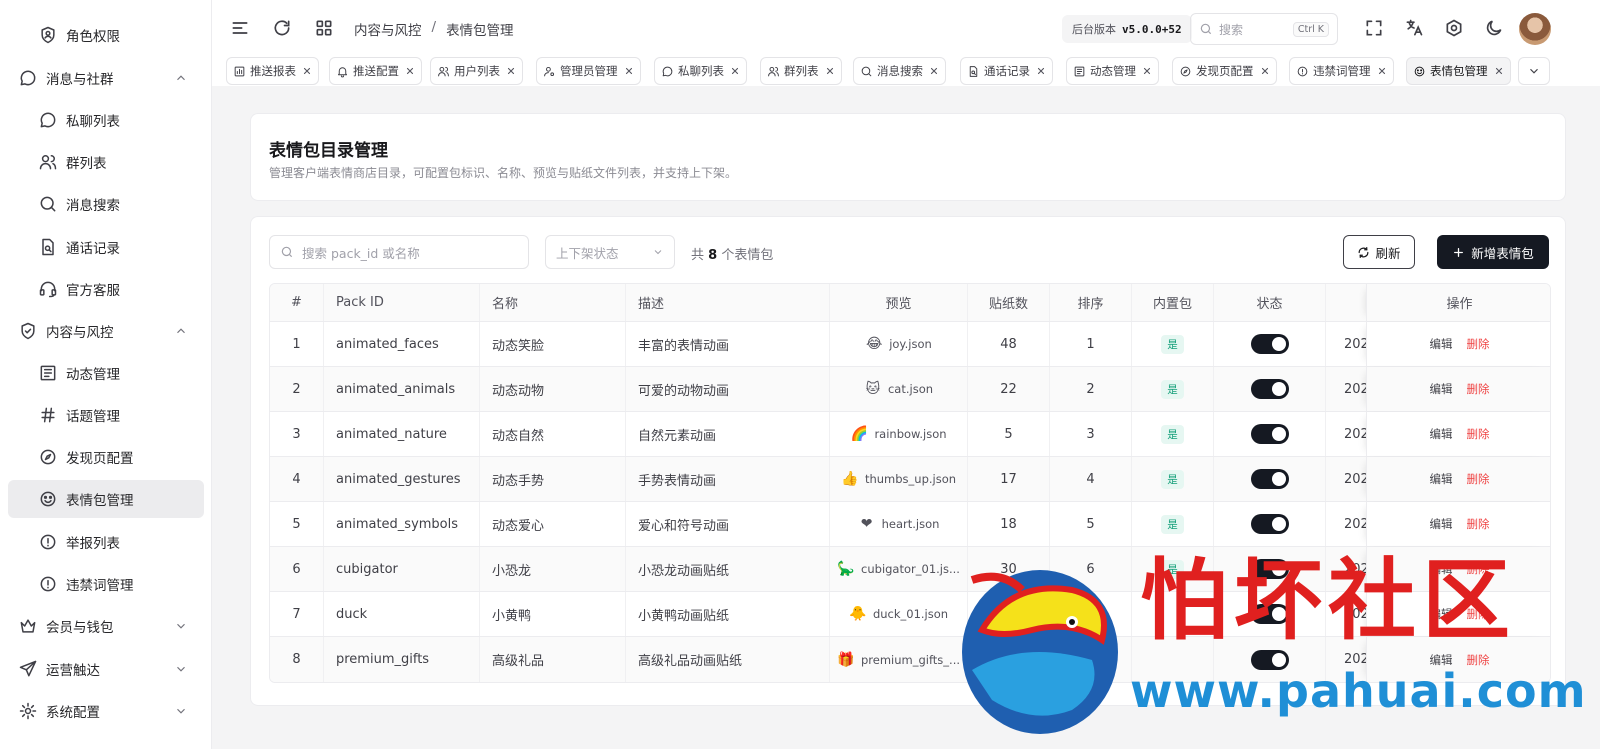  I want to click on created-date: 202, so click(1355, 344).